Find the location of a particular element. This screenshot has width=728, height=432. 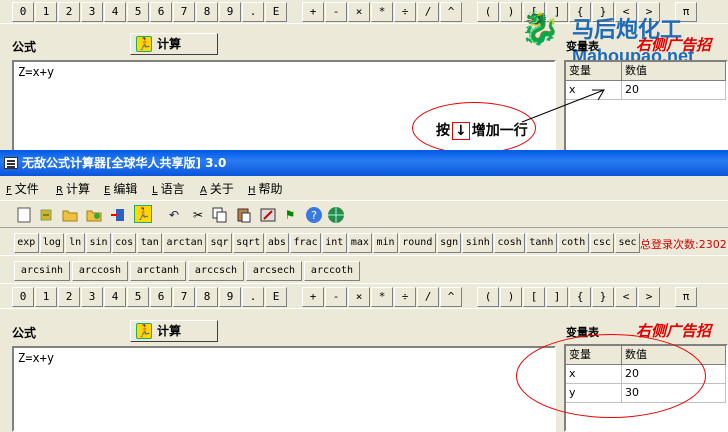

keypad-key: > is located at coordinates (649, 297).